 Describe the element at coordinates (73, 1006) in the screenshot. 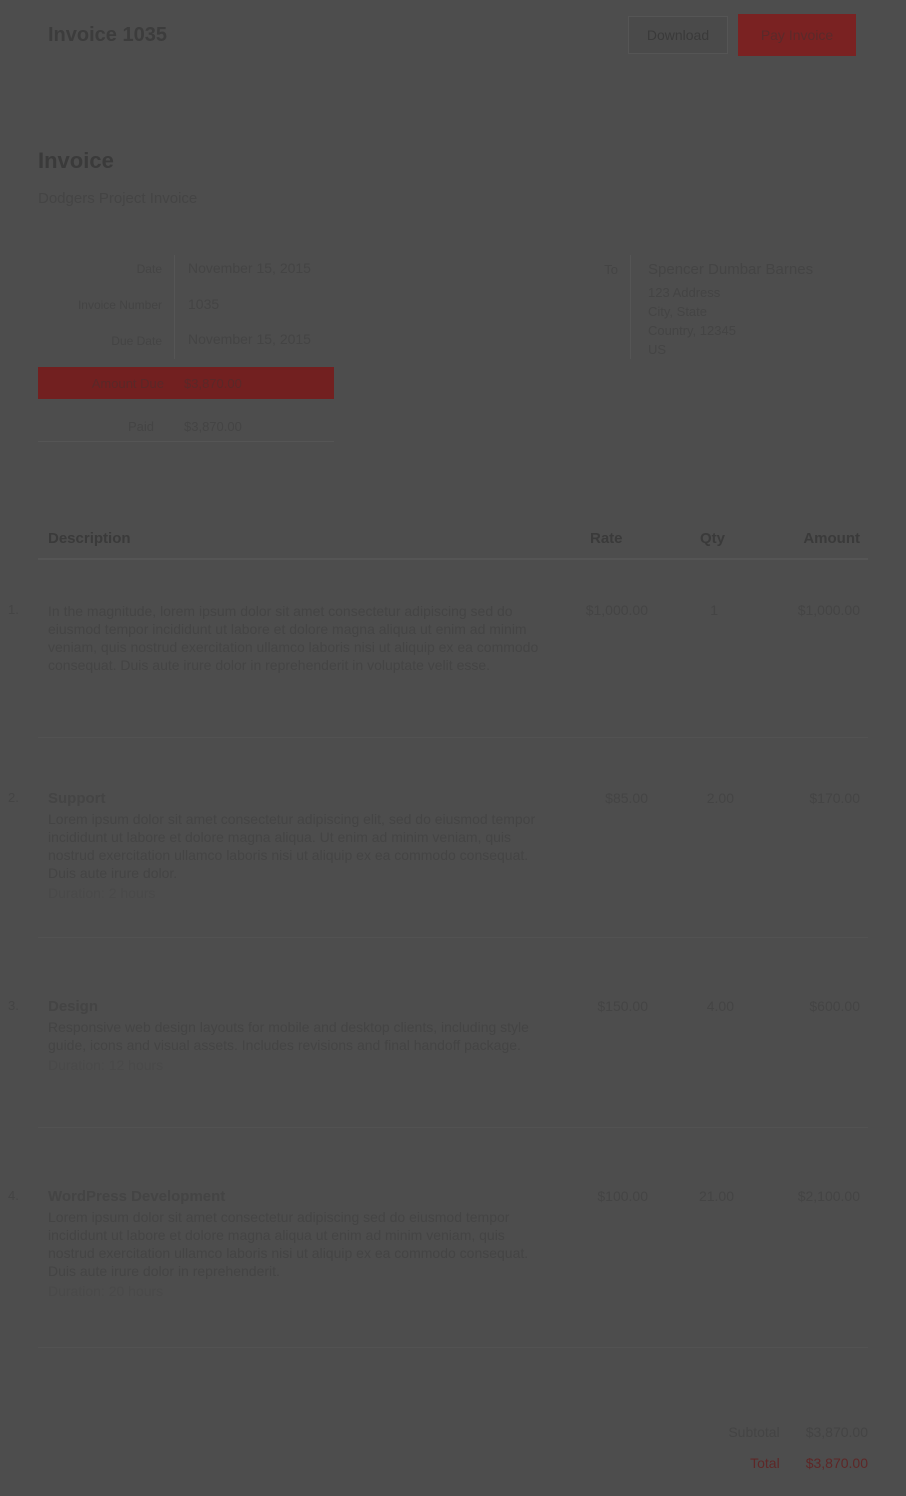

I see `item-title: Design` at that location.